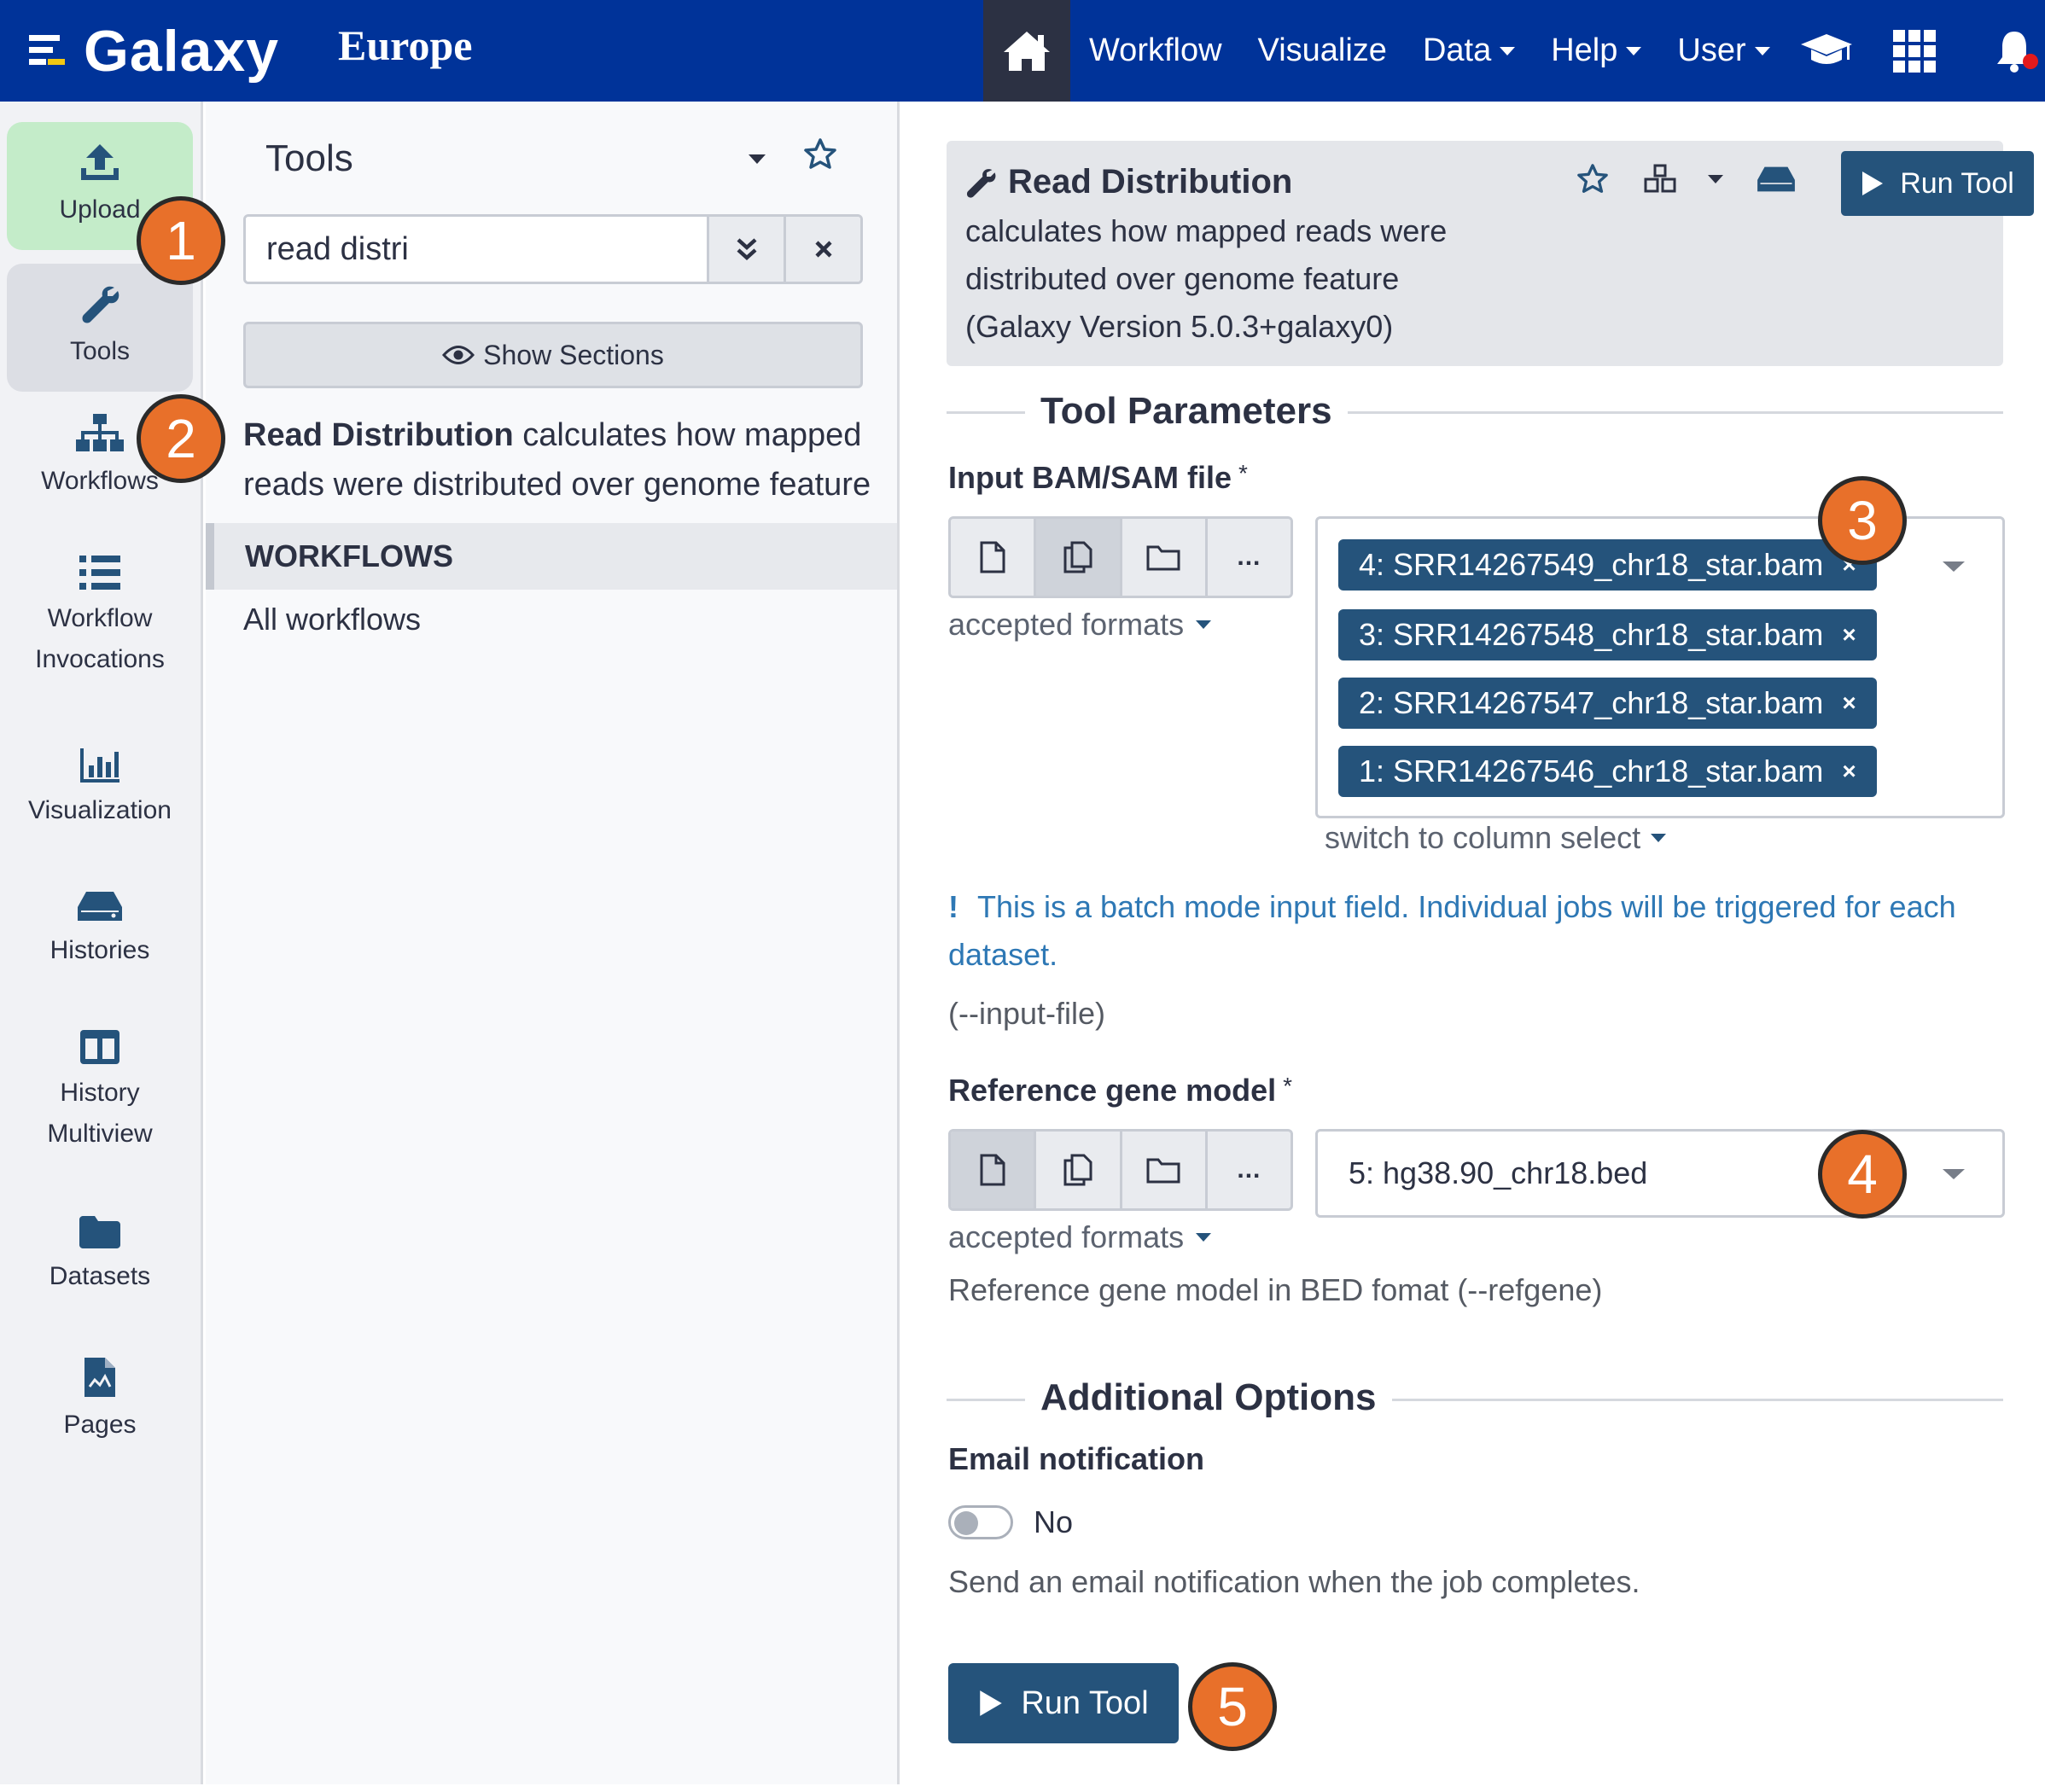 The height and width of the screenshot is (1792, 2045). I want to click on activity-history-multiview-label: History Multiview, so click(100, 1113).